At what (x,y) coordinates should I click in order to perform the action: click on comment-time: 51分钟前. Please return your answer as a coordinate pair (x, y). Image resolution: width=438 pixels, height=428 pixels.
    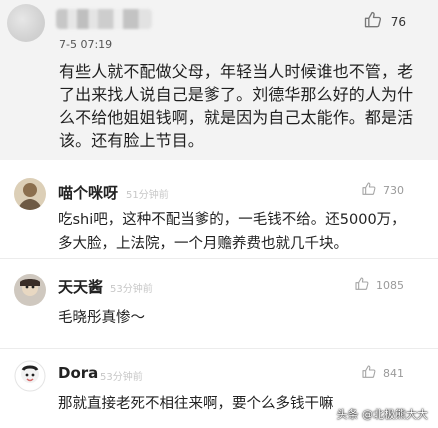
    Looking at the image, I should click on (147, 195).